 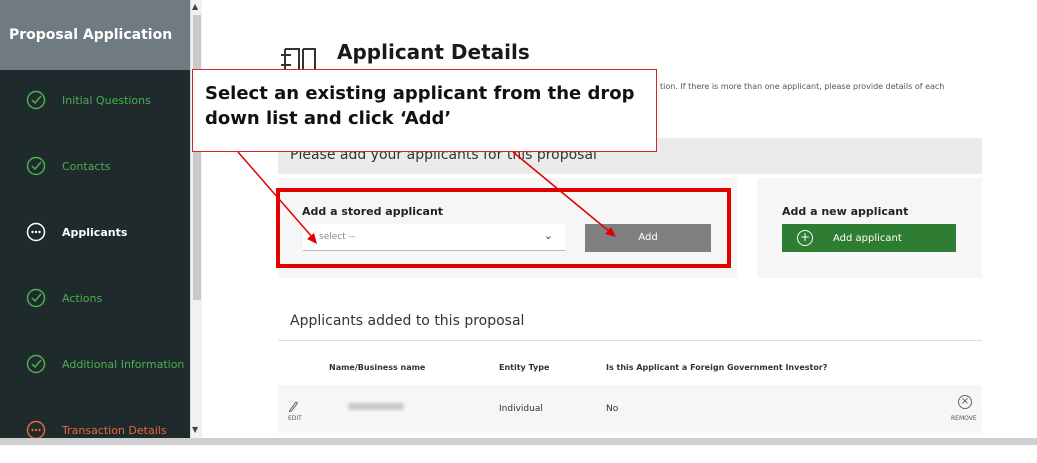 What do you see at coordinates (426, 197) in the screenshot?
I see `annotation-arrows` at bounding box center [426, 197].